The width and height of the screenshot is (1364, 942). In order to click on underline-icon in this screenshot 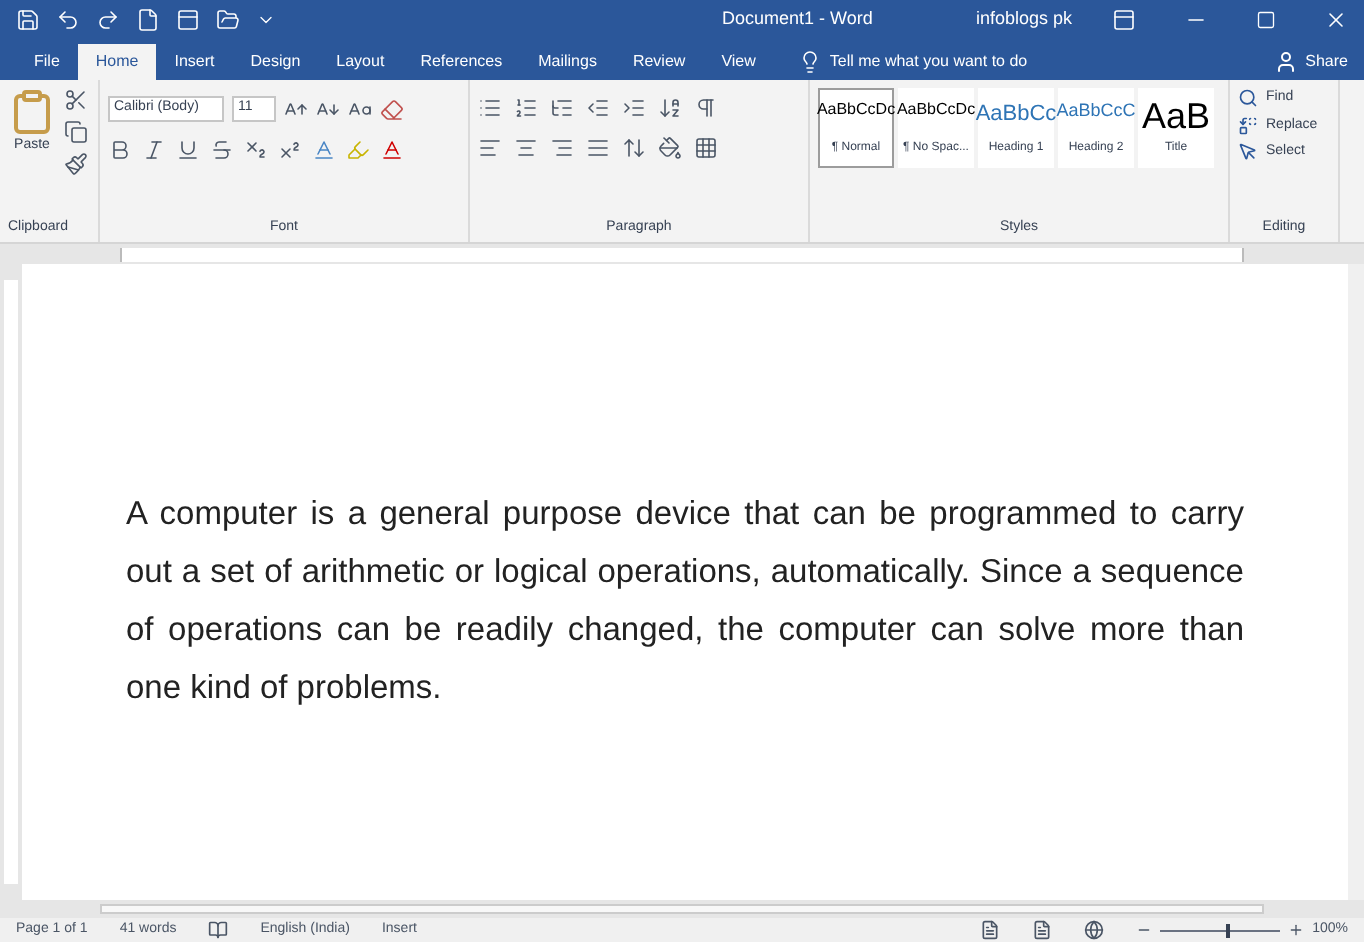, I will do `click(188, 150)`.